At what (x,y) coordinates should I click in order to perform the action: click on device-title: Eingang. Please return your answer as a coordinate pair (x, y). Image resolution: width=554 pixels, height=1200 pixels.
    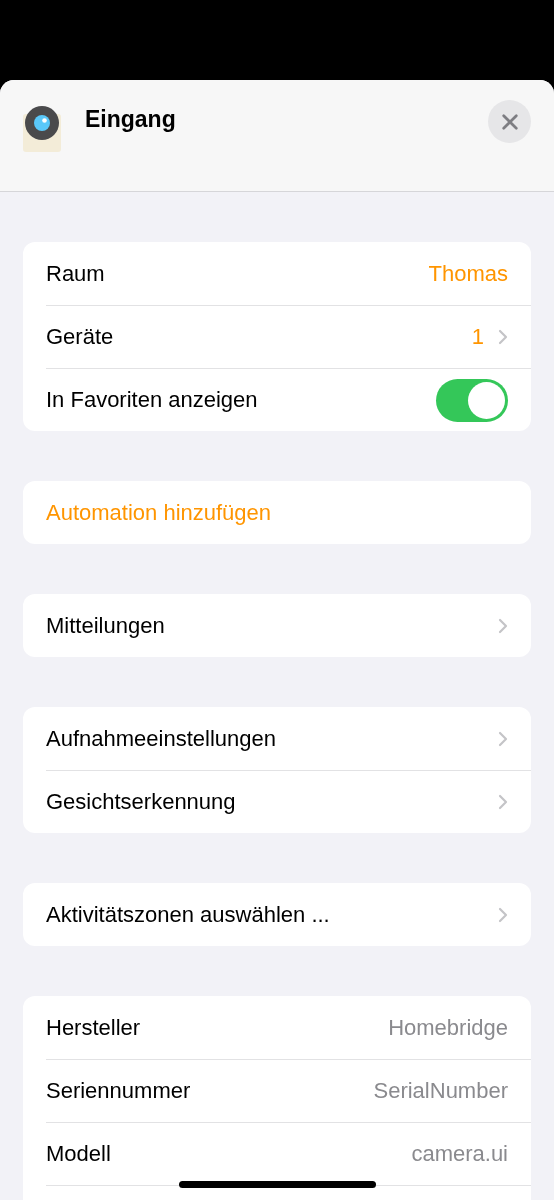
    Looking at the image, I should click on (130, 119).